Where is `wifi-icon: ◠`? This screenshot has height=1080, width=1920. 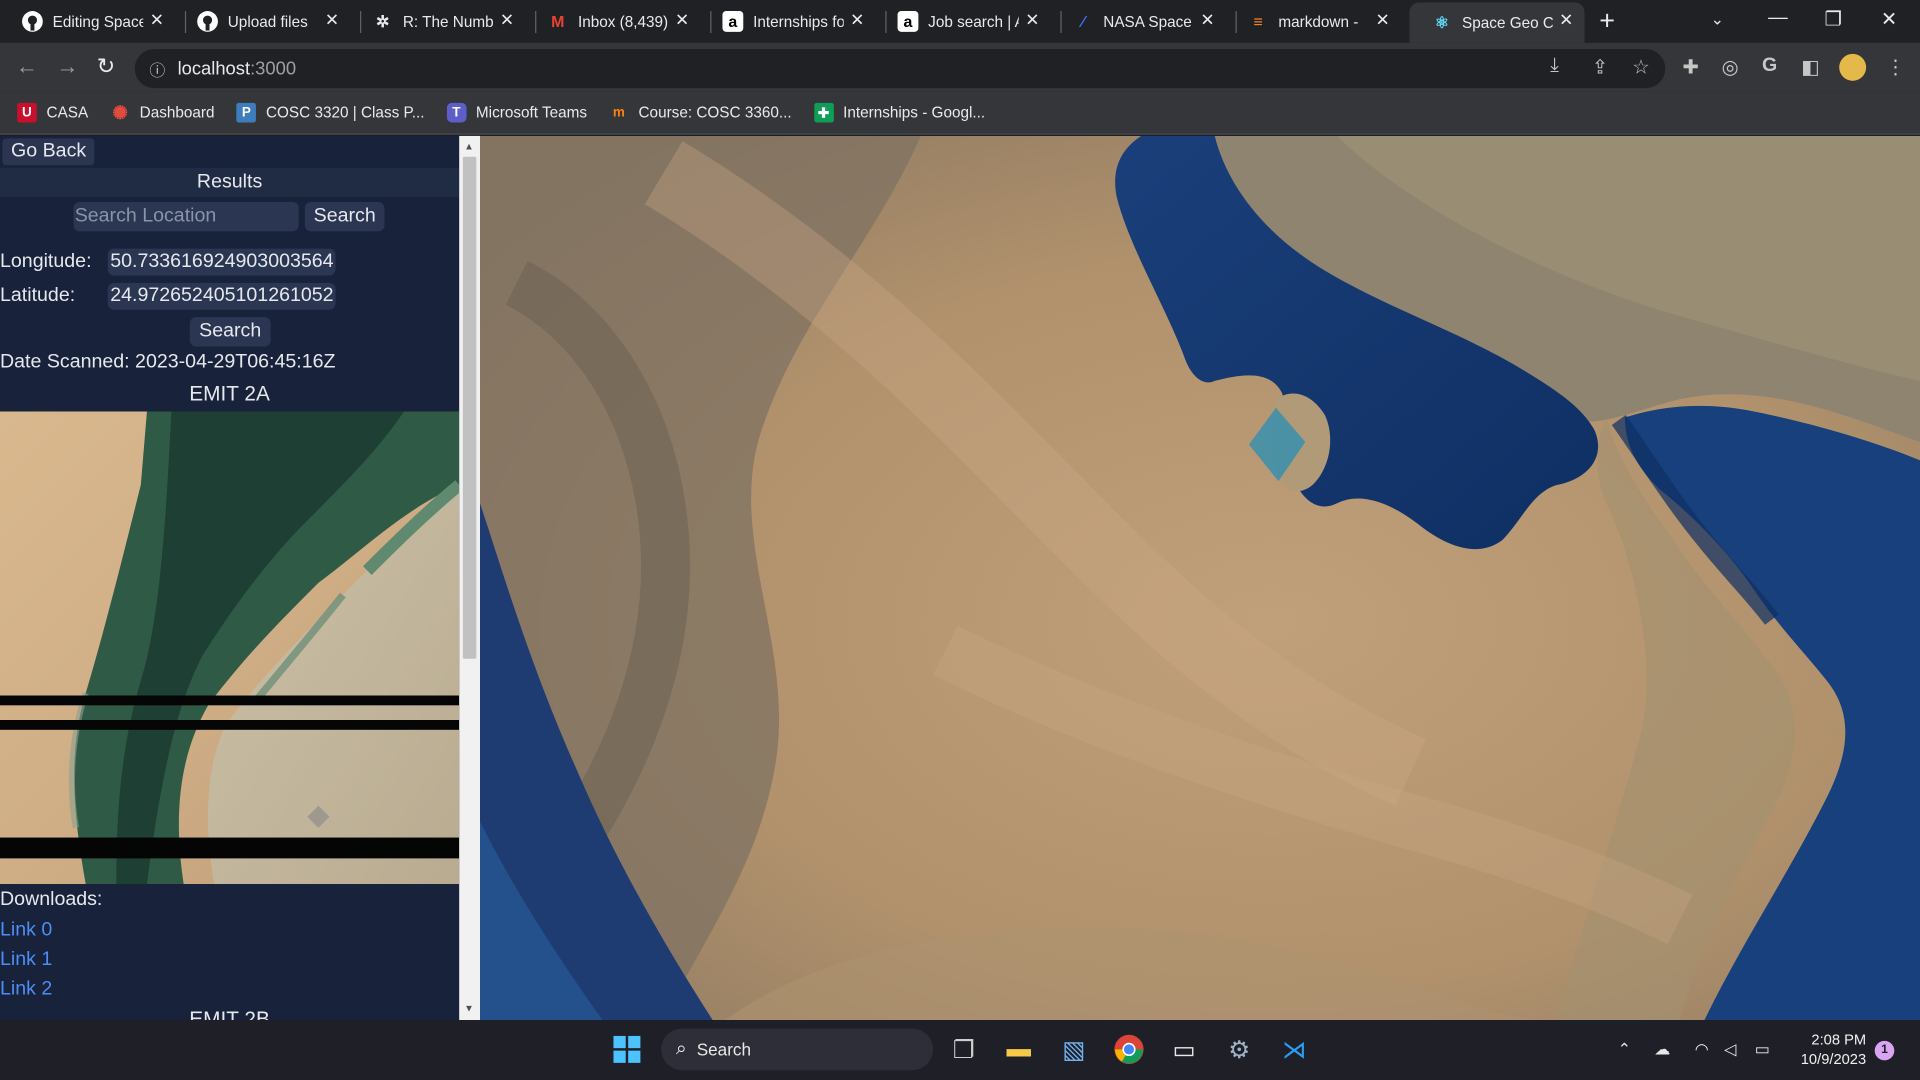 wifi-icon: ◠ is located at coordinates (1702, 1050).